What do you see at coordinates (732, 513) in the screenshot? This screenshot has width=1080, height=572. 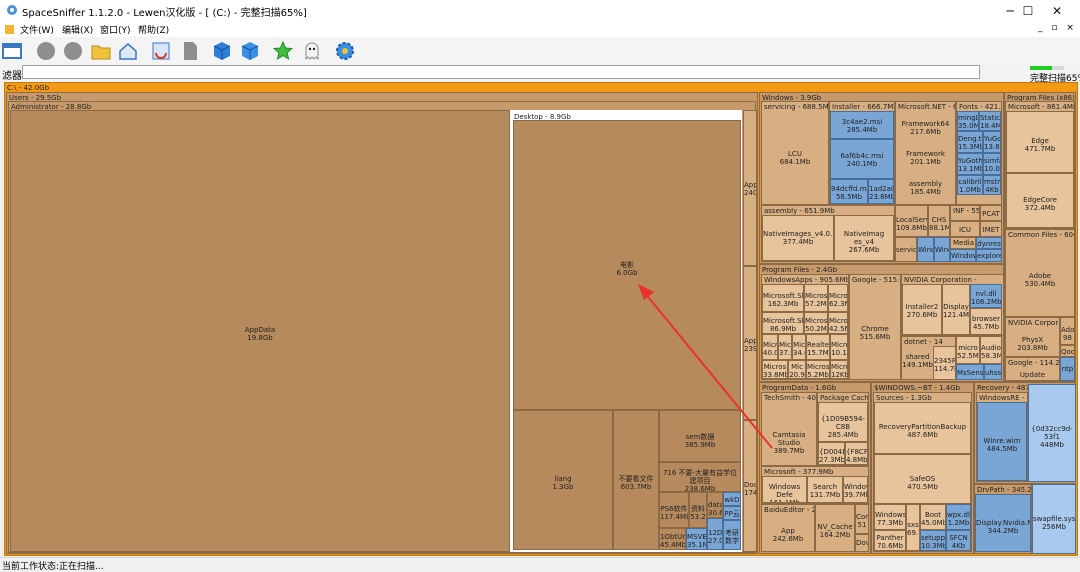 I see `tile-pp: PP云` at bounding box center [732, 513].